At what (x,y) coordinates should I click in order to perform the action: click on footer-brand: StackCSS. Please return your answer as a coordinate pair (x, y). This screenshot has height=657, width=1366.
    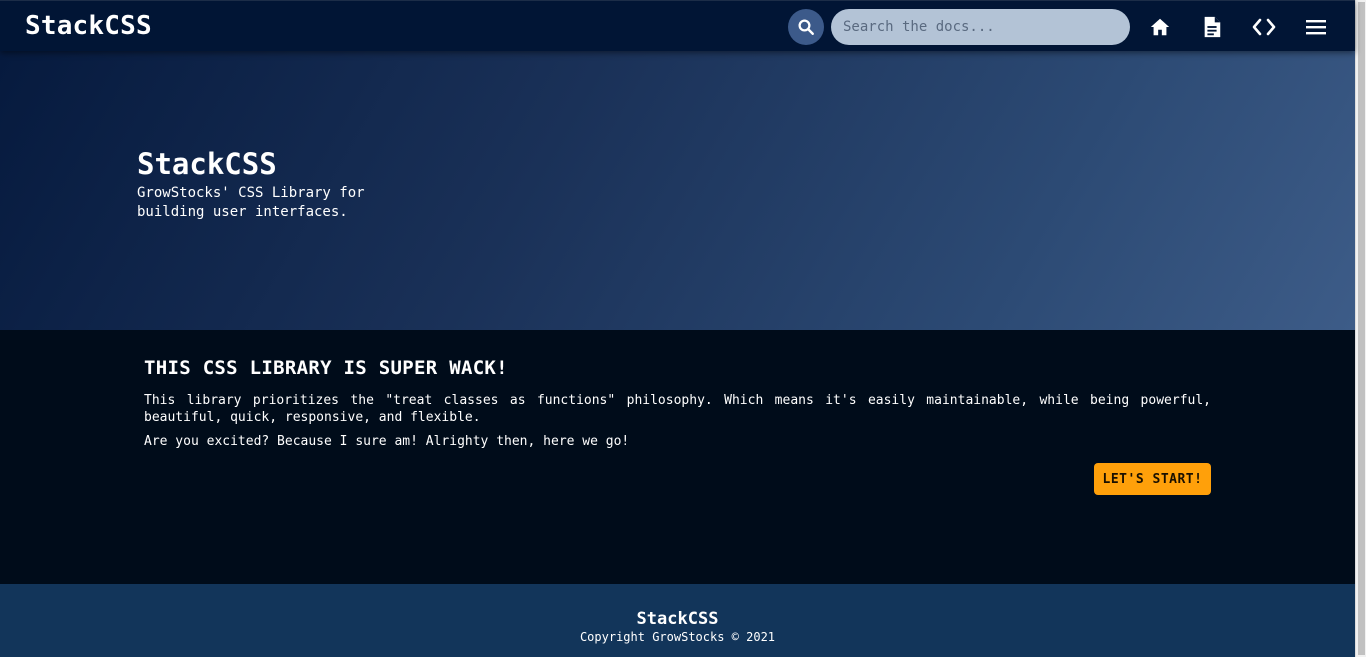
    Looking at the image, I should click on (677, 619).